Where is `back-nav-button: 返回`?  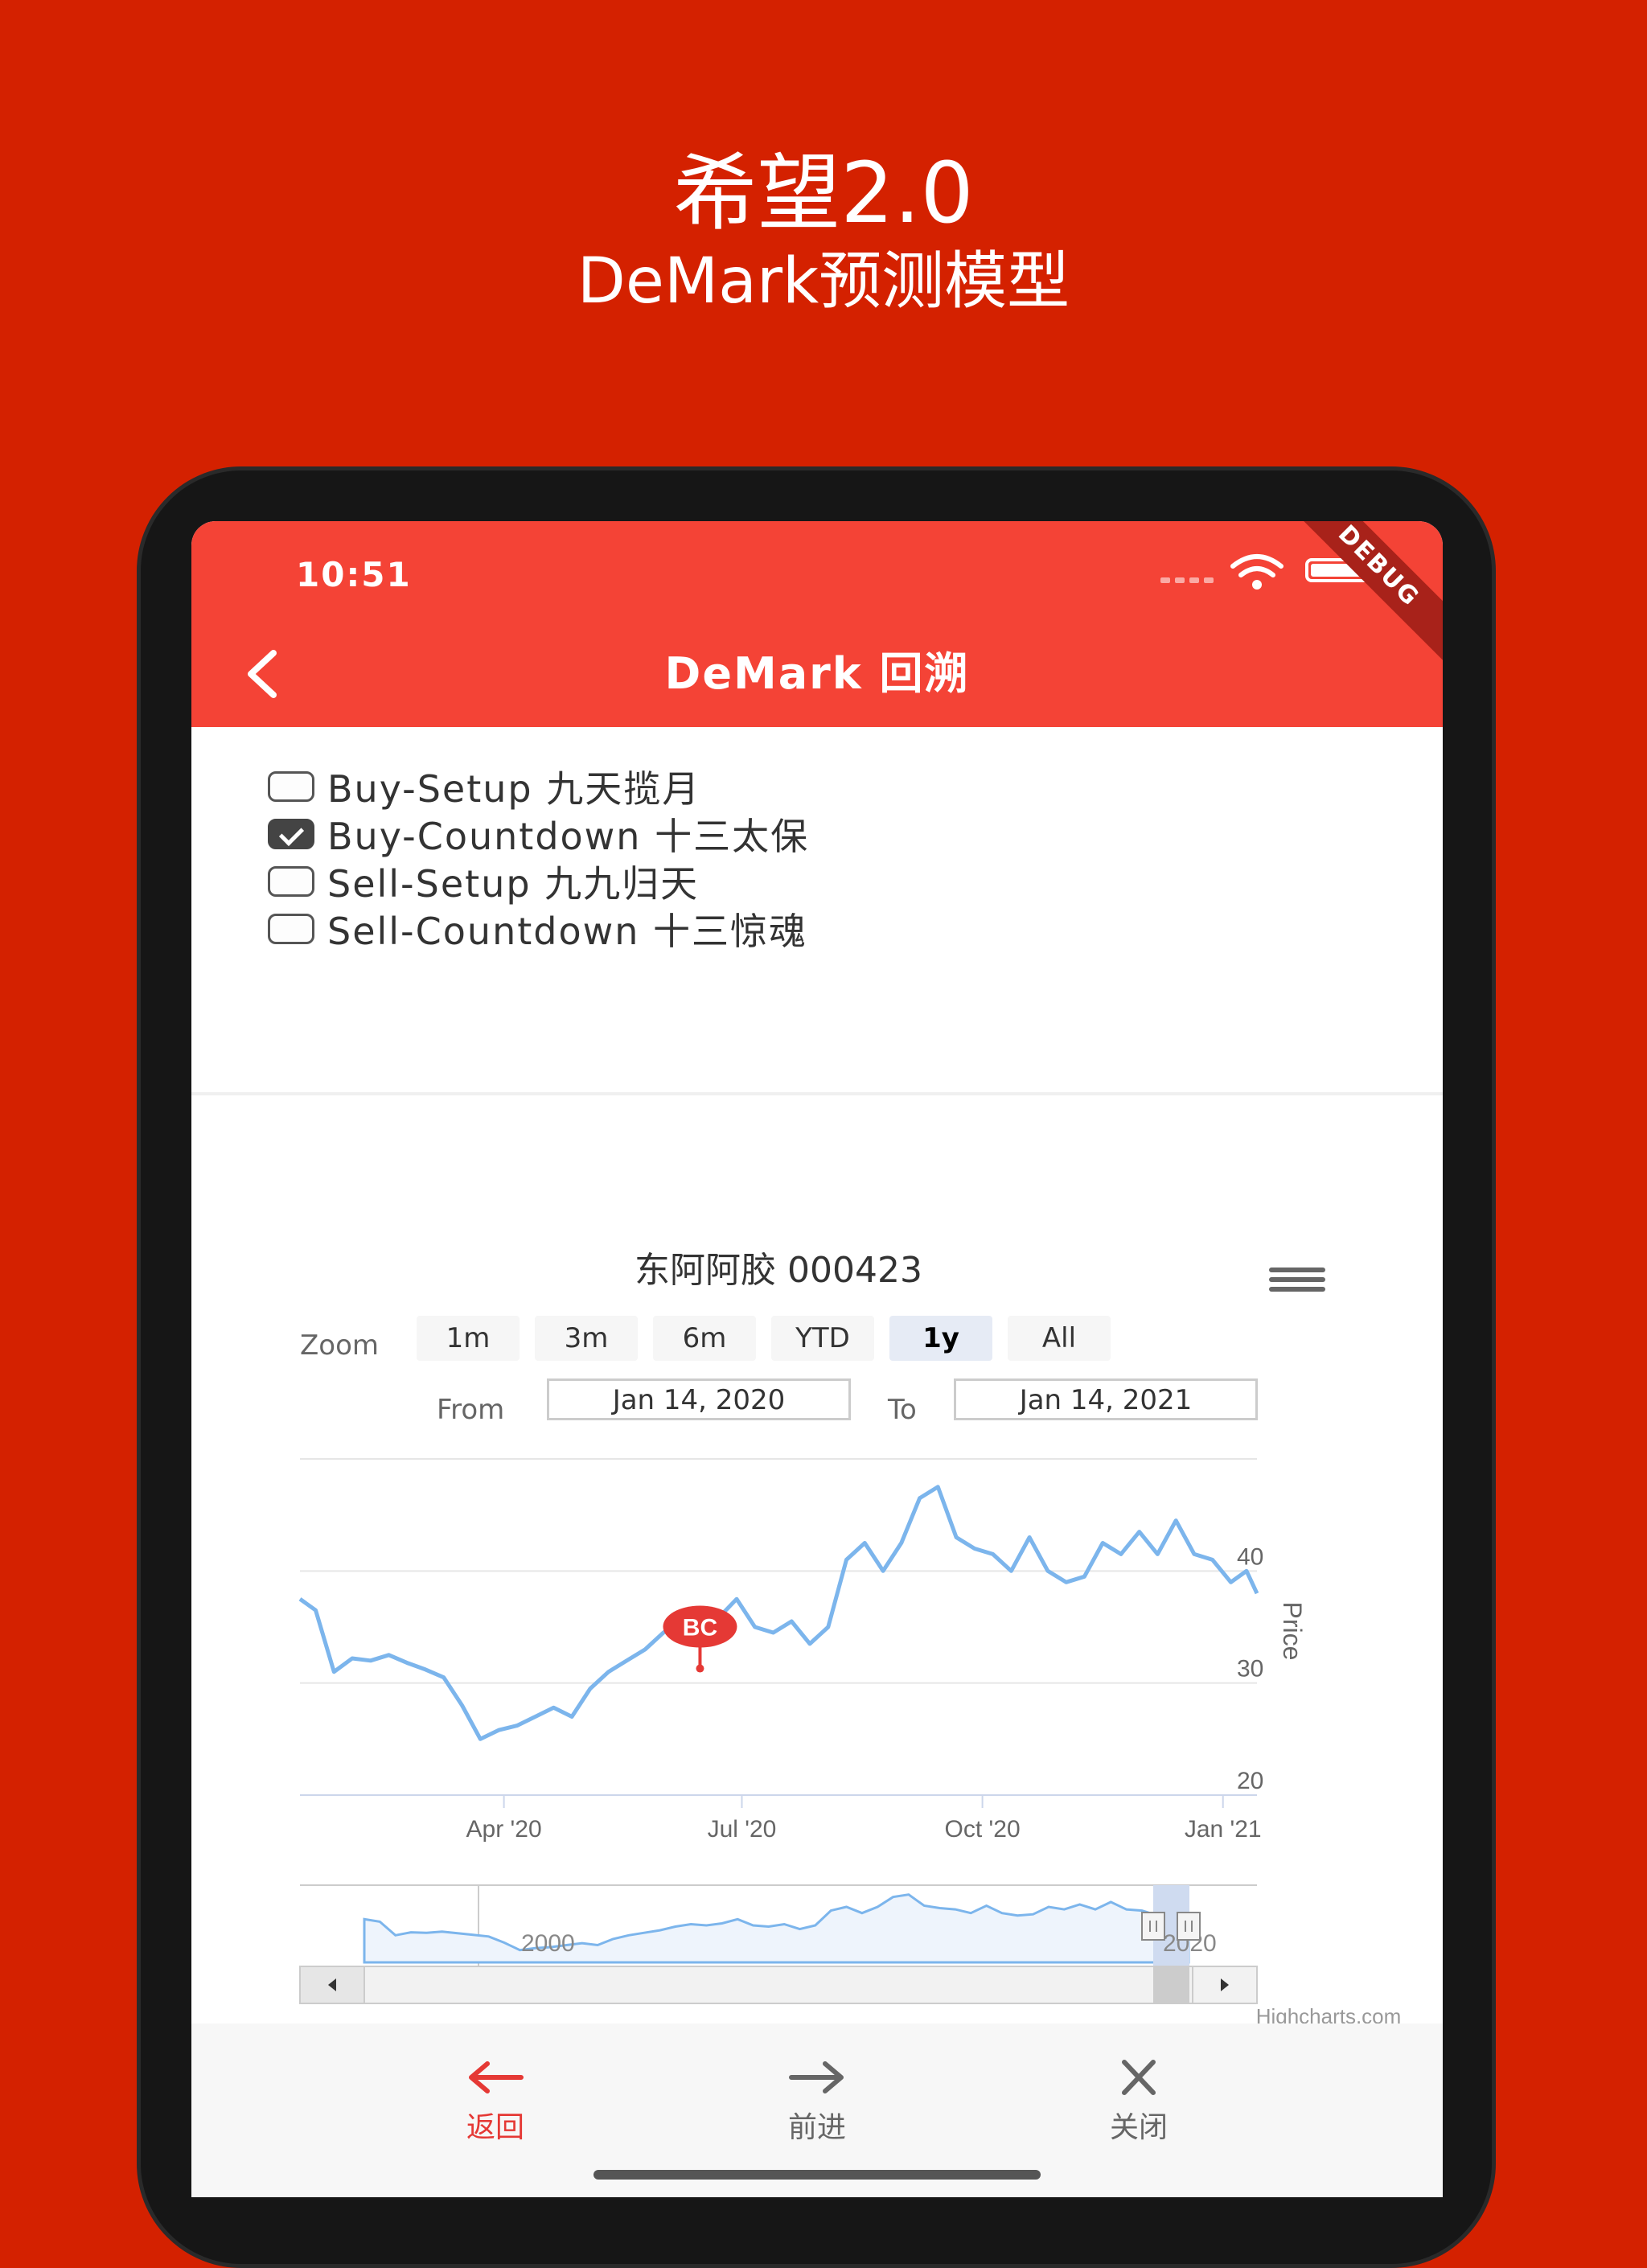
back-nav-button: 返回 is located at coordinates (496, 2102).